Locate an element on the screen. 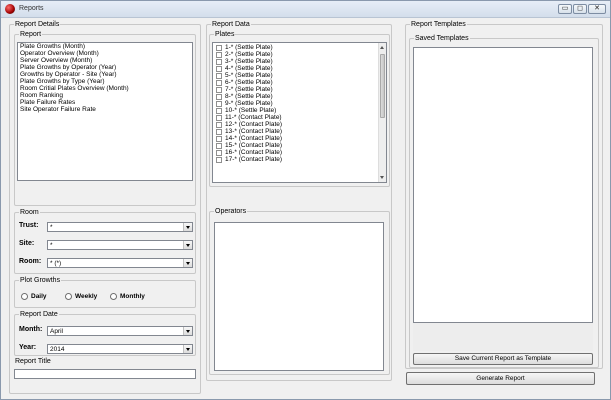 Image resolution: width=611 pixels, height=400 pixels. room-select: * (*) is located at coordinates (120, 263).